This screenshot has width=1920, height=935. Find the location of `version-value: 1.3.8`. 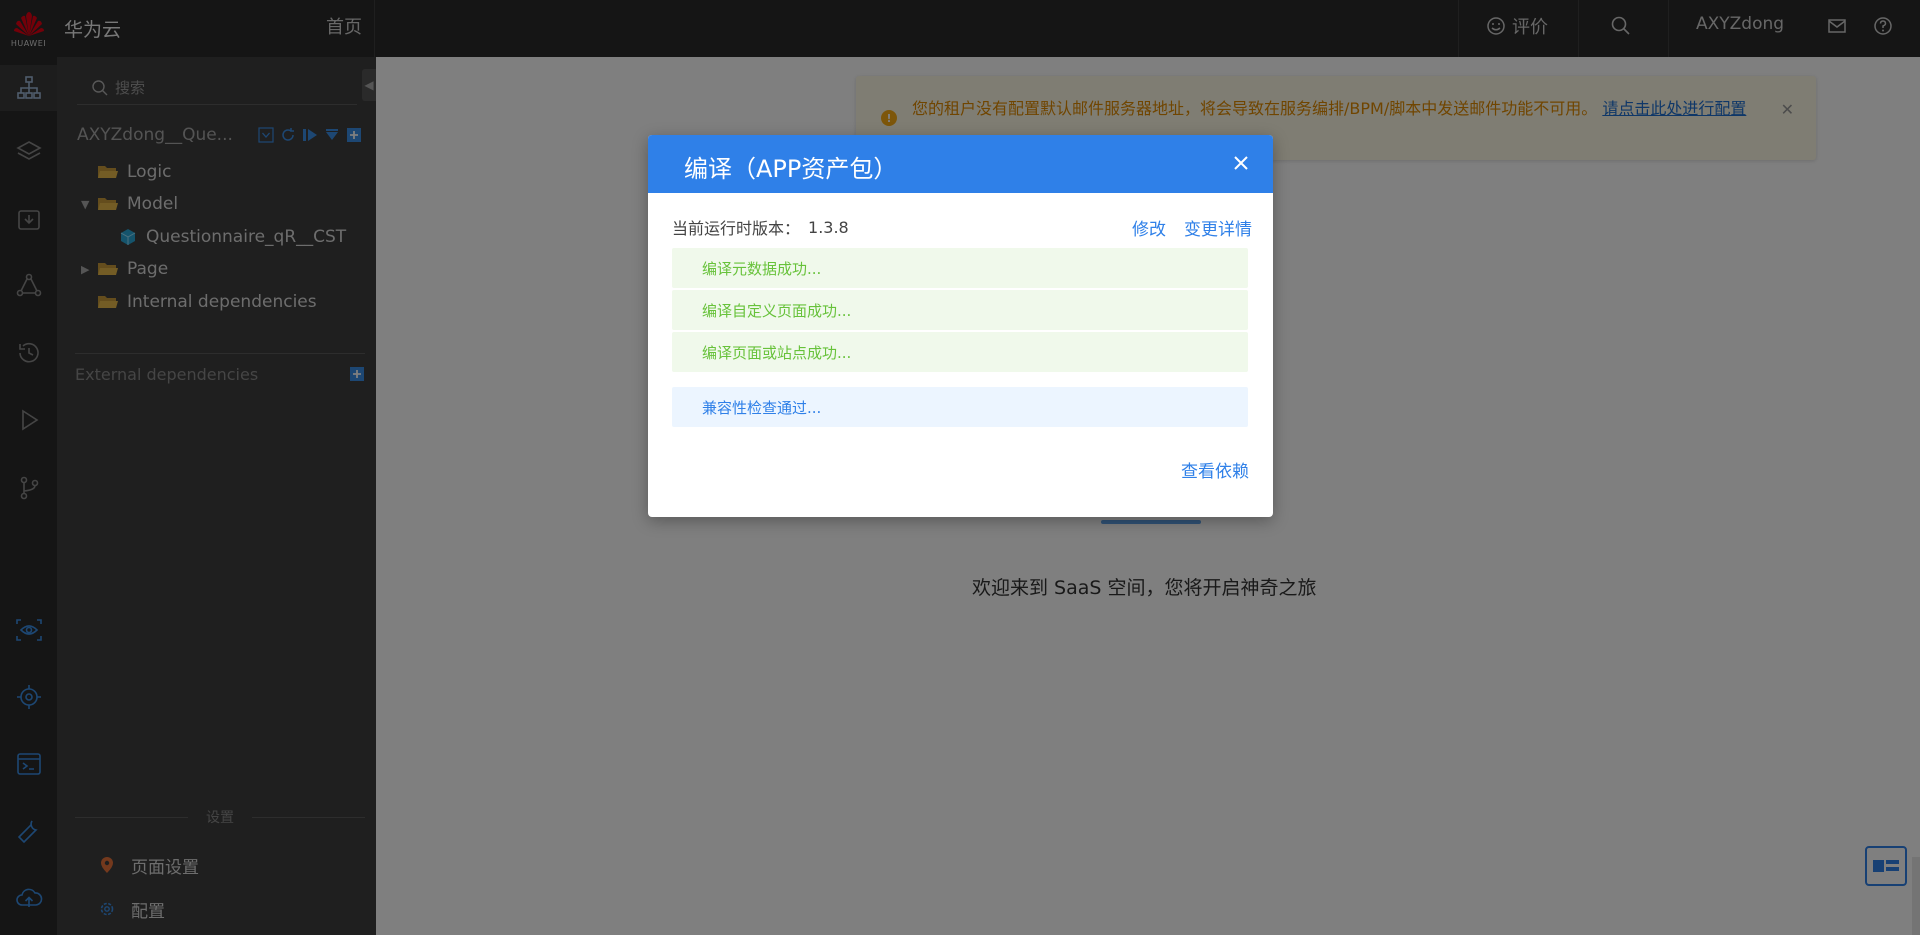

version-value: 1.3.8 is located at coordinates (828, 227).